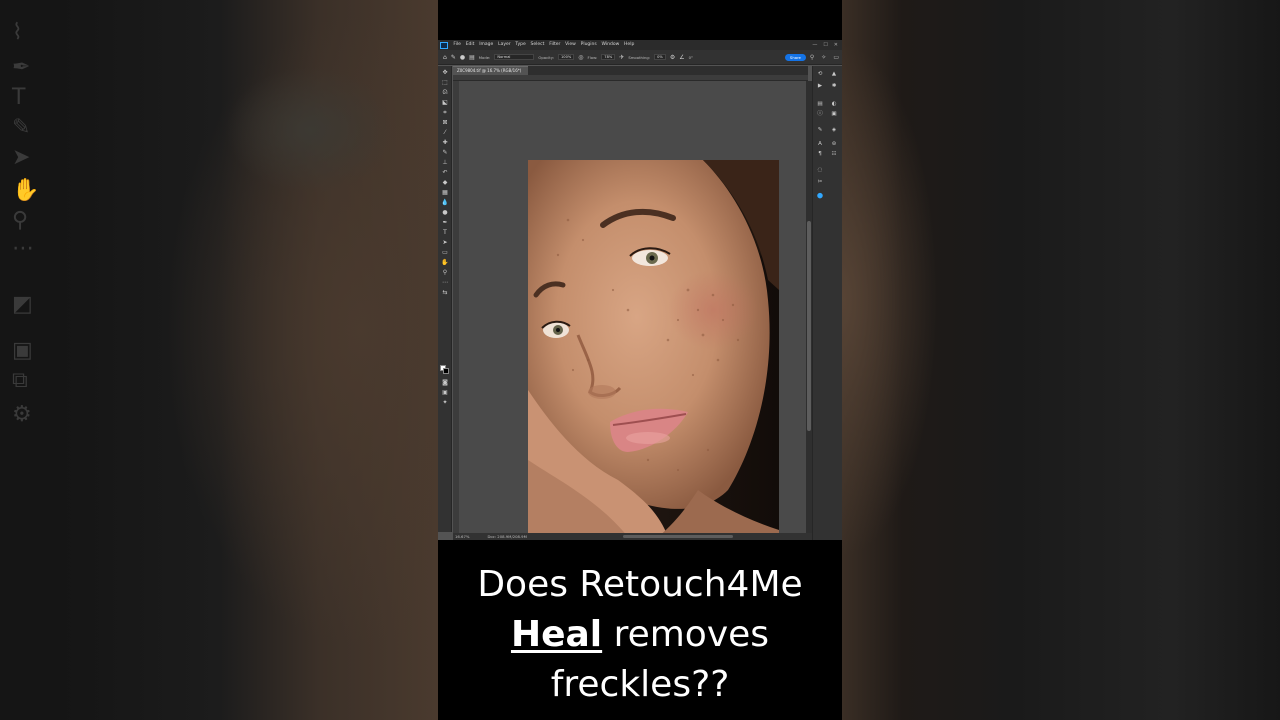 This screenshot has width=1280, height=720. Describe the element at coordinates (520, 45) in the screenshot. I see `menu-type: Type` at that location.